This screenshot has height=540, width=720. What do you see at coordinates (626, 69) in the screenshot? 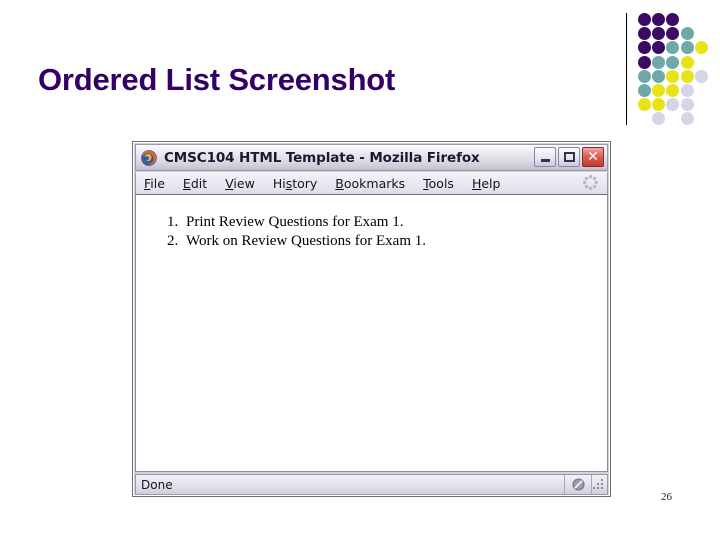
I see `vertical-divider` at bounding box center [626, 69].